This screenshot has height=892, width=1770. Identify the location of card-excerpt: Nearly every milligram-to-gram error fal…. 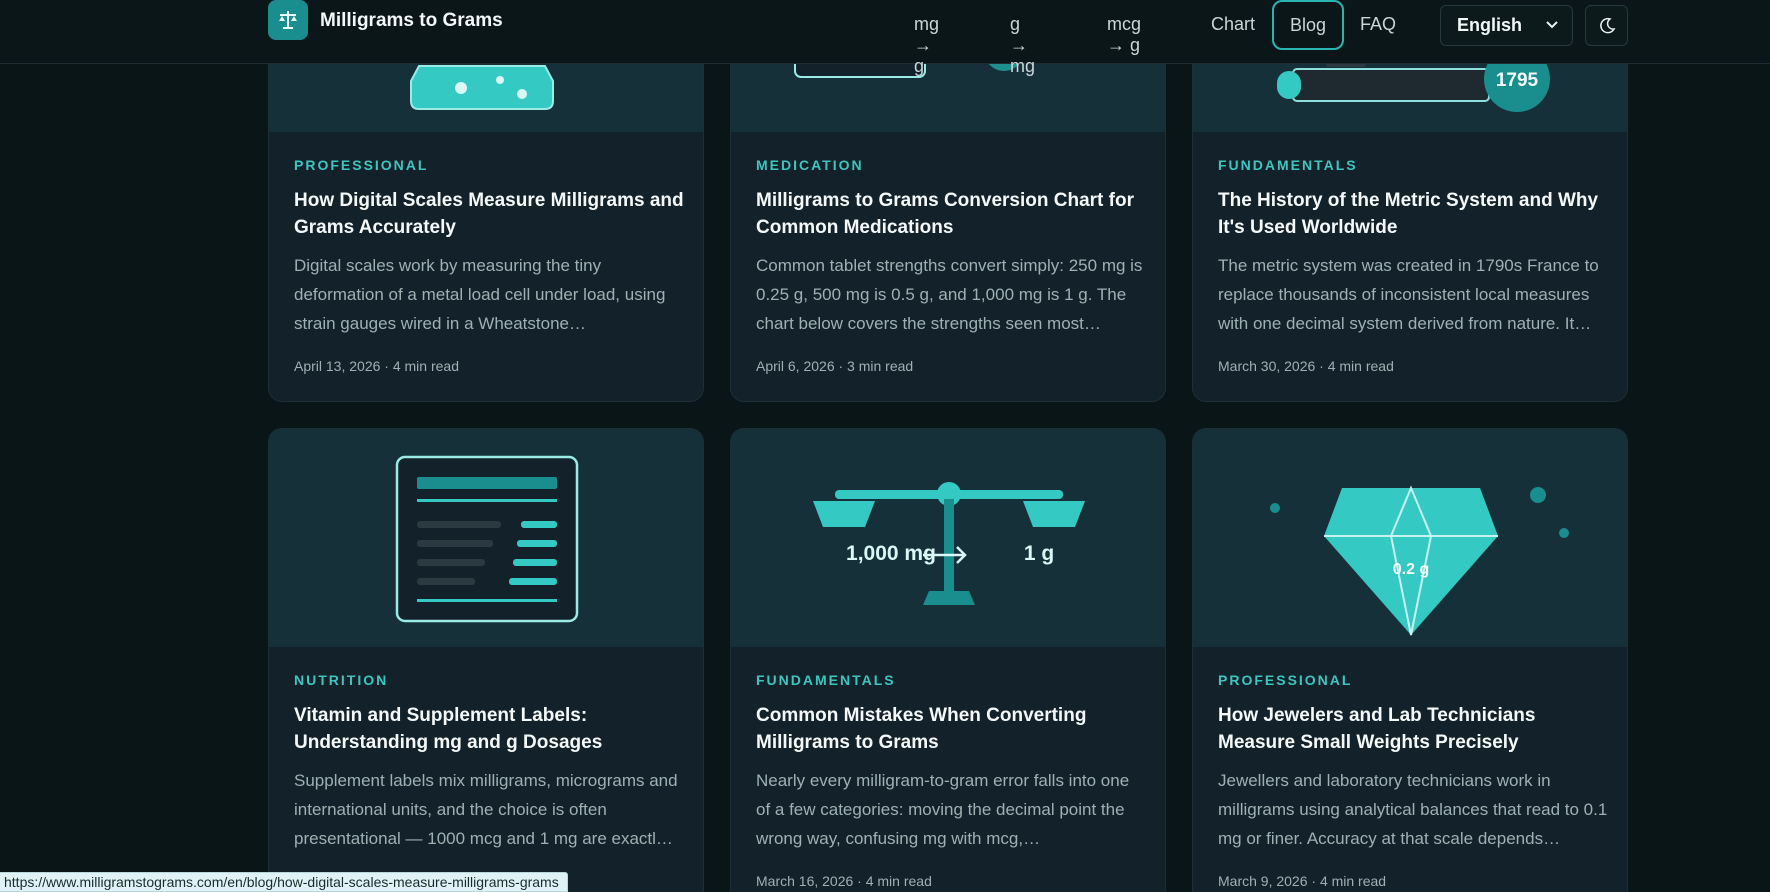
(943, 809).